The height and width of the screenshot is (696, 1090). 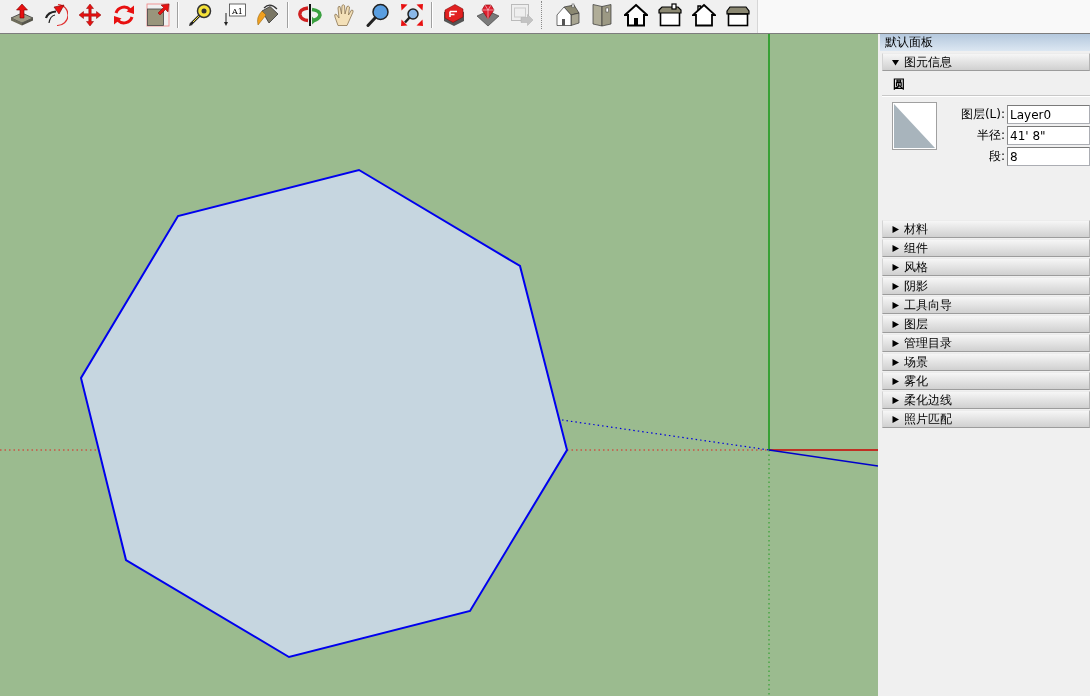 What do you see at coordinates (200, 15) in the screenshot?
I see `tape-measure-icon` at bounding box center [200, 15].